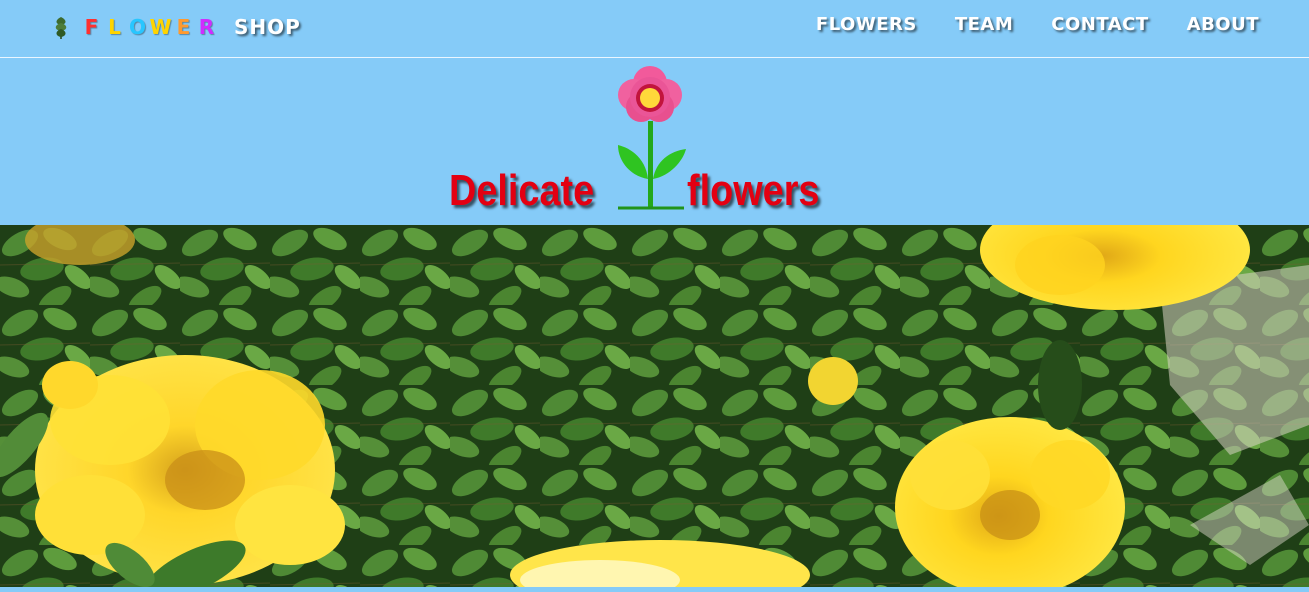  I want to click on nav-link-contact: CONTACT, so click(1099, 25).